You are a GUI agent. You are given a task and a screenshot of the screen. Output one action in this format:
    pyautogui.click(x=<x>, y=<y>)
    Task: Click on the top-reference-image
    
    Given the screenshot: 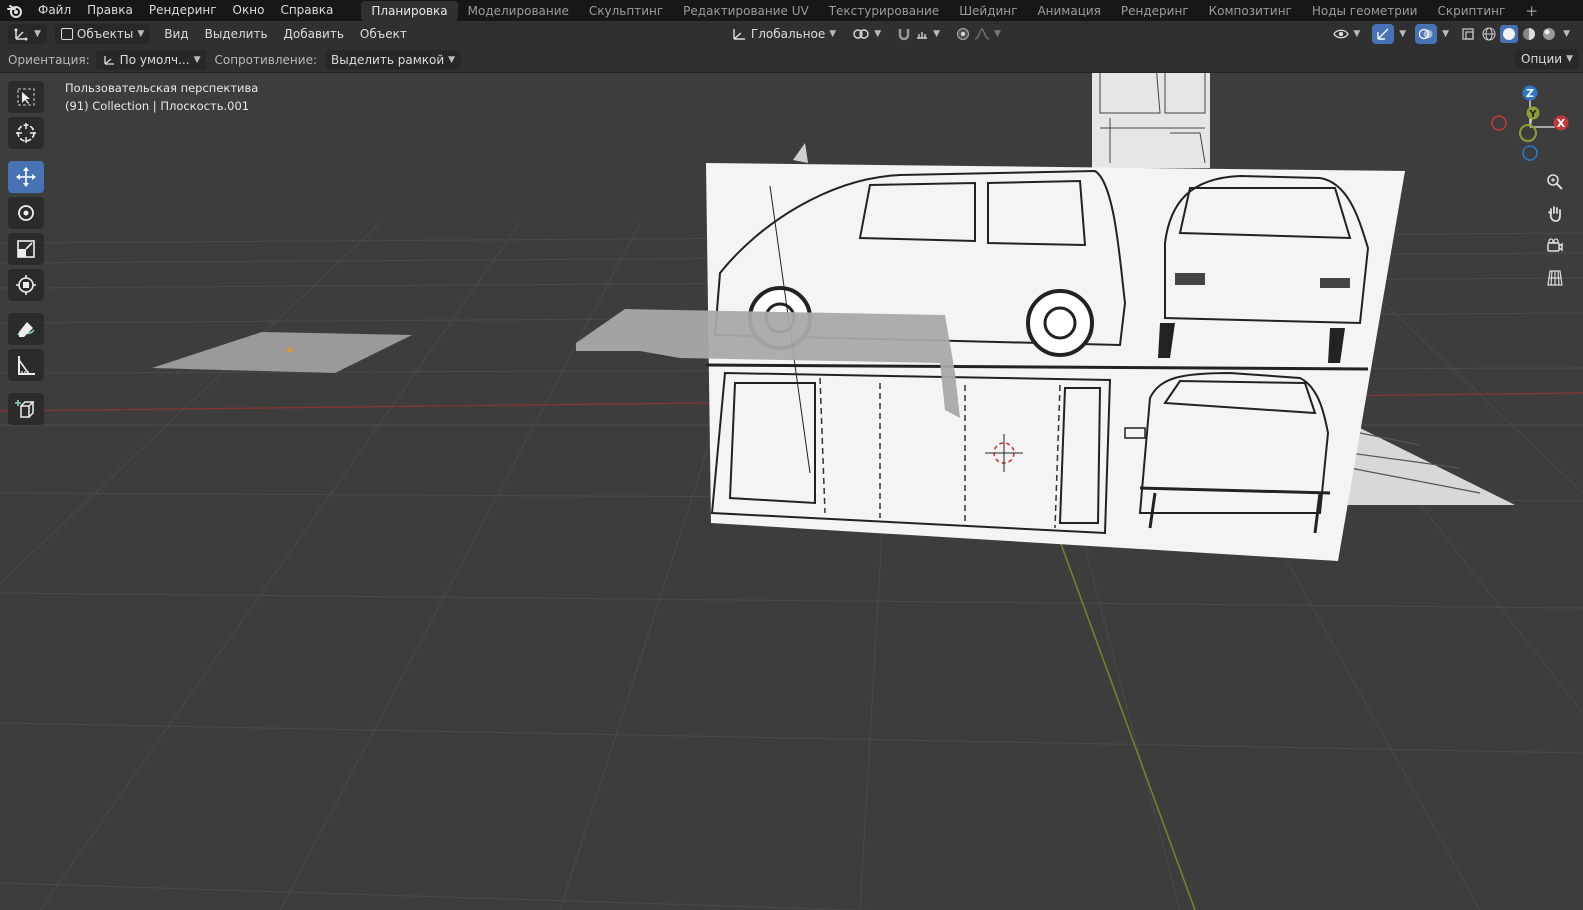 What is the action you would take?
    pyautogui.click(x=1151, y=120)
    